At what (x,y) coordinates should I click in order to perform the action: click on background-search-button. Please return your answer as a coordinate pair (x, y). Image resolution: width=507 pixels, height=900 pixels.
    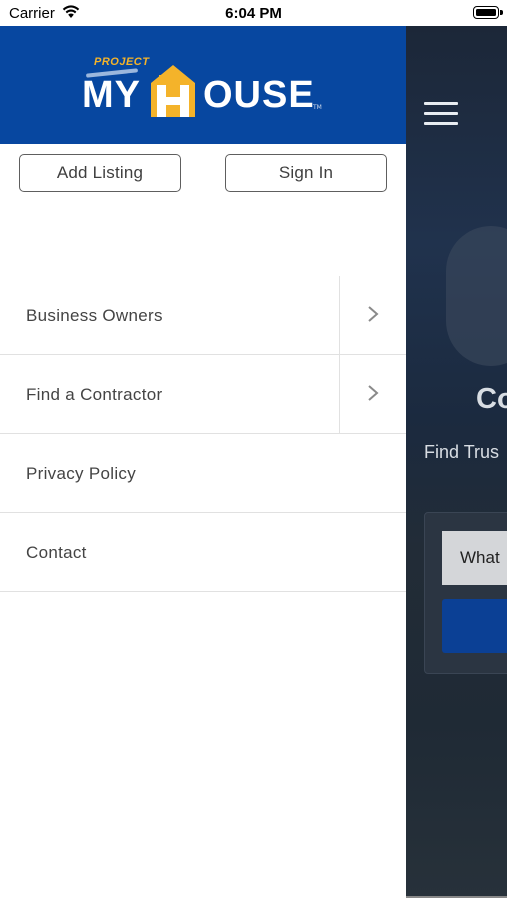
    Looking at the image, I should click on (474, 626).